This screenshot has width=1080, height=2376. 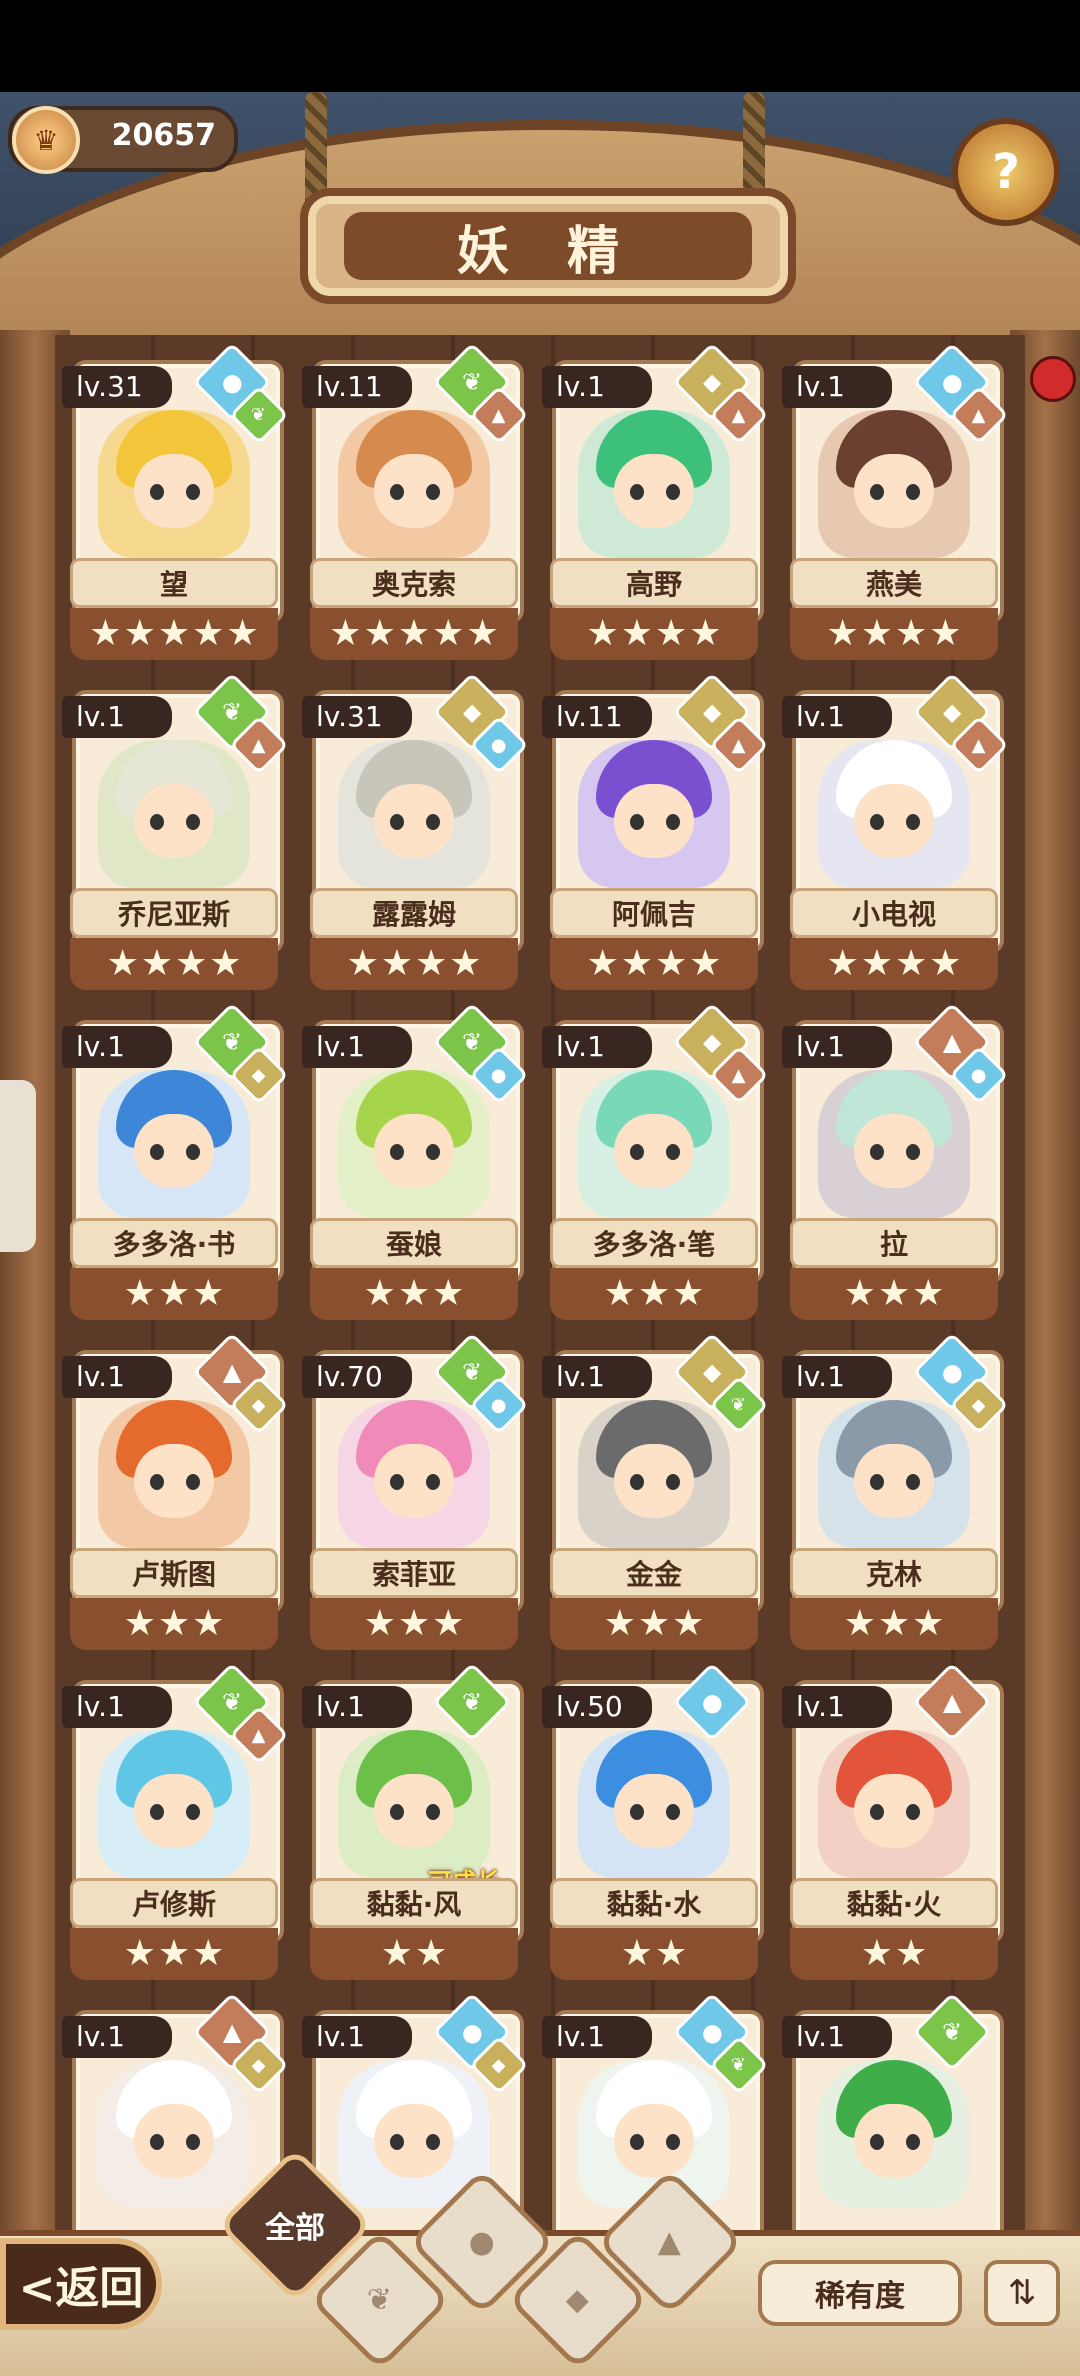 I want to click on fairy-name: 小电视, so click(x=894, y=913).